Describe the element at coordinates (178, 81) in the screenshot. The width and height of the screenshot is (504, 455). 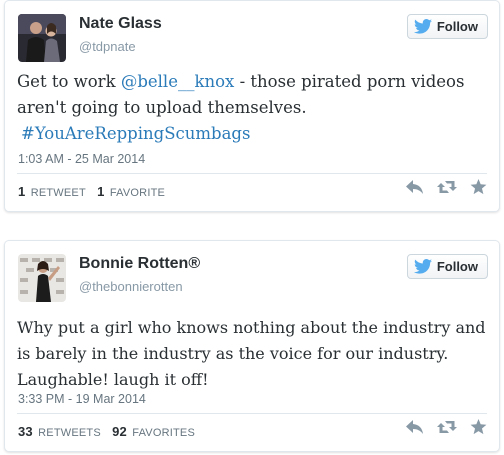
I see `mention-link: @belle__knox` at that location.